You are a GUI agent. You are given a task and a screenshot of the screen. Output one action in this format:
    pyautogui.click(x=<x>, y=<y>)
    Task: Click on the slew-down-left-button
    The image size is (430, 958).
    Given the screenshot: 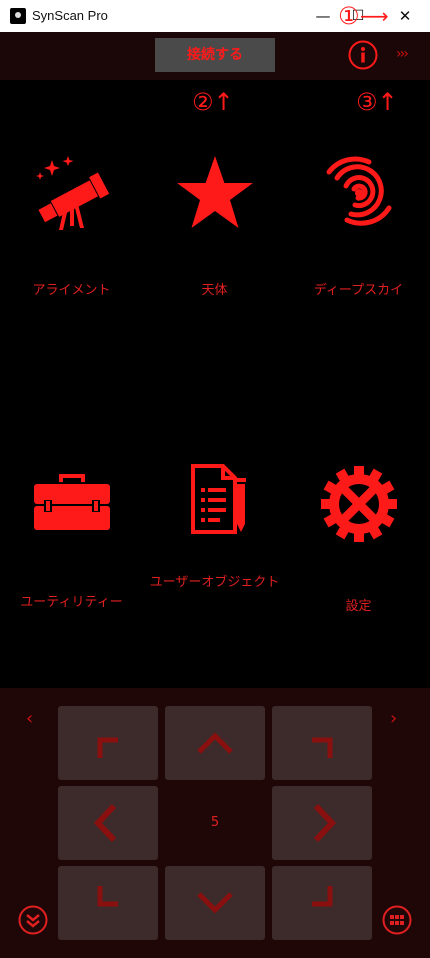 What is the action you would take?
    pyautogui.click(x=108, y=903)
    